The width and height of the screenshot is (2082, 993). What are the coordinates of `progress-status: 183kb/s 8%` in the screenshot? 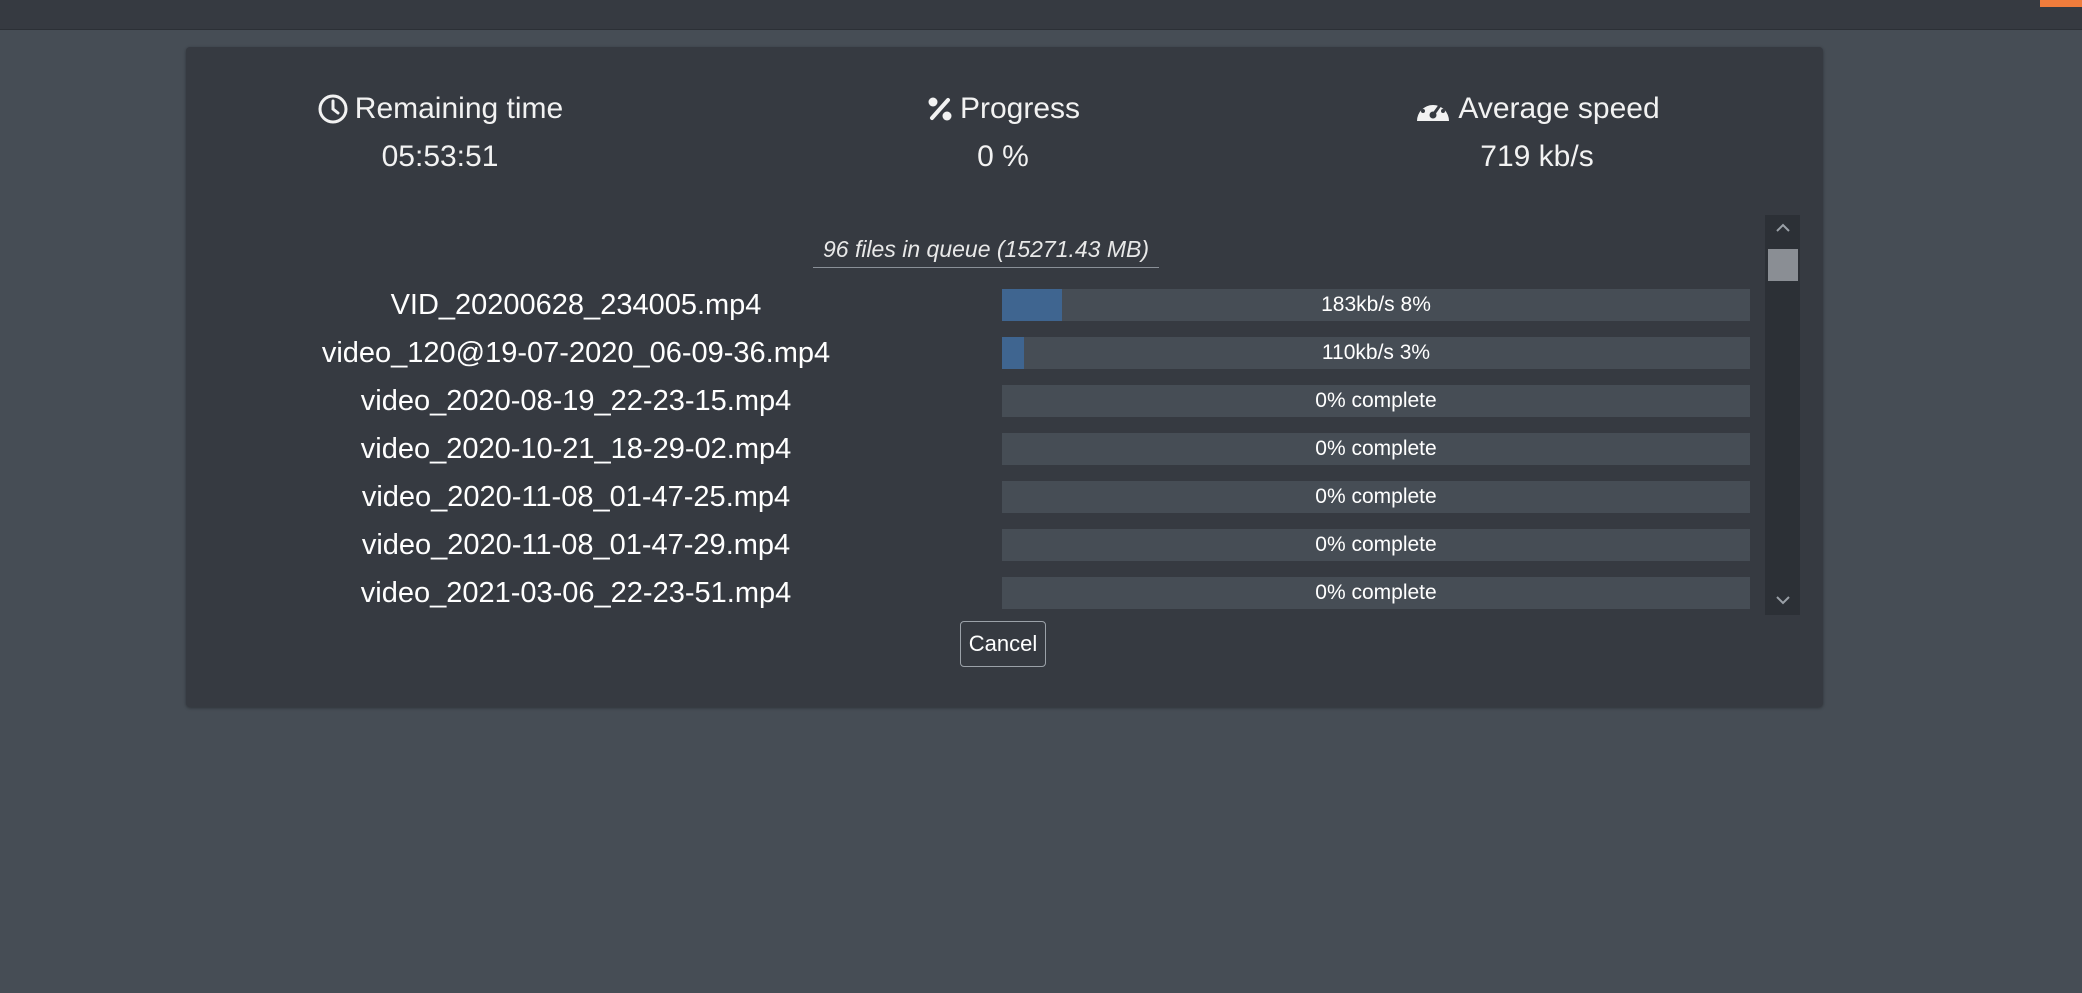 It's located at (1376, 304).